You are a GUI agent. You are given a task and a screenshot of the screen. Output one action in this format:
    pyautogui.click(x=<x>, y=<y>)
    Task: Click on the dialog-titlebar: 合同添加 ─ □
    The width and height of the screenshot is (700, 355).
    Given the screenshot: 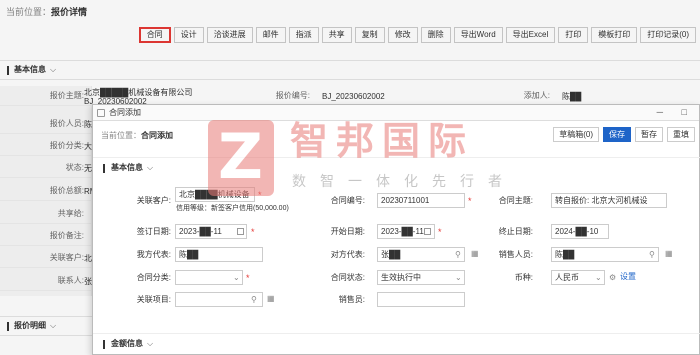 What is the action you would take?
    pyautogui.click(x=396, y=113)
    